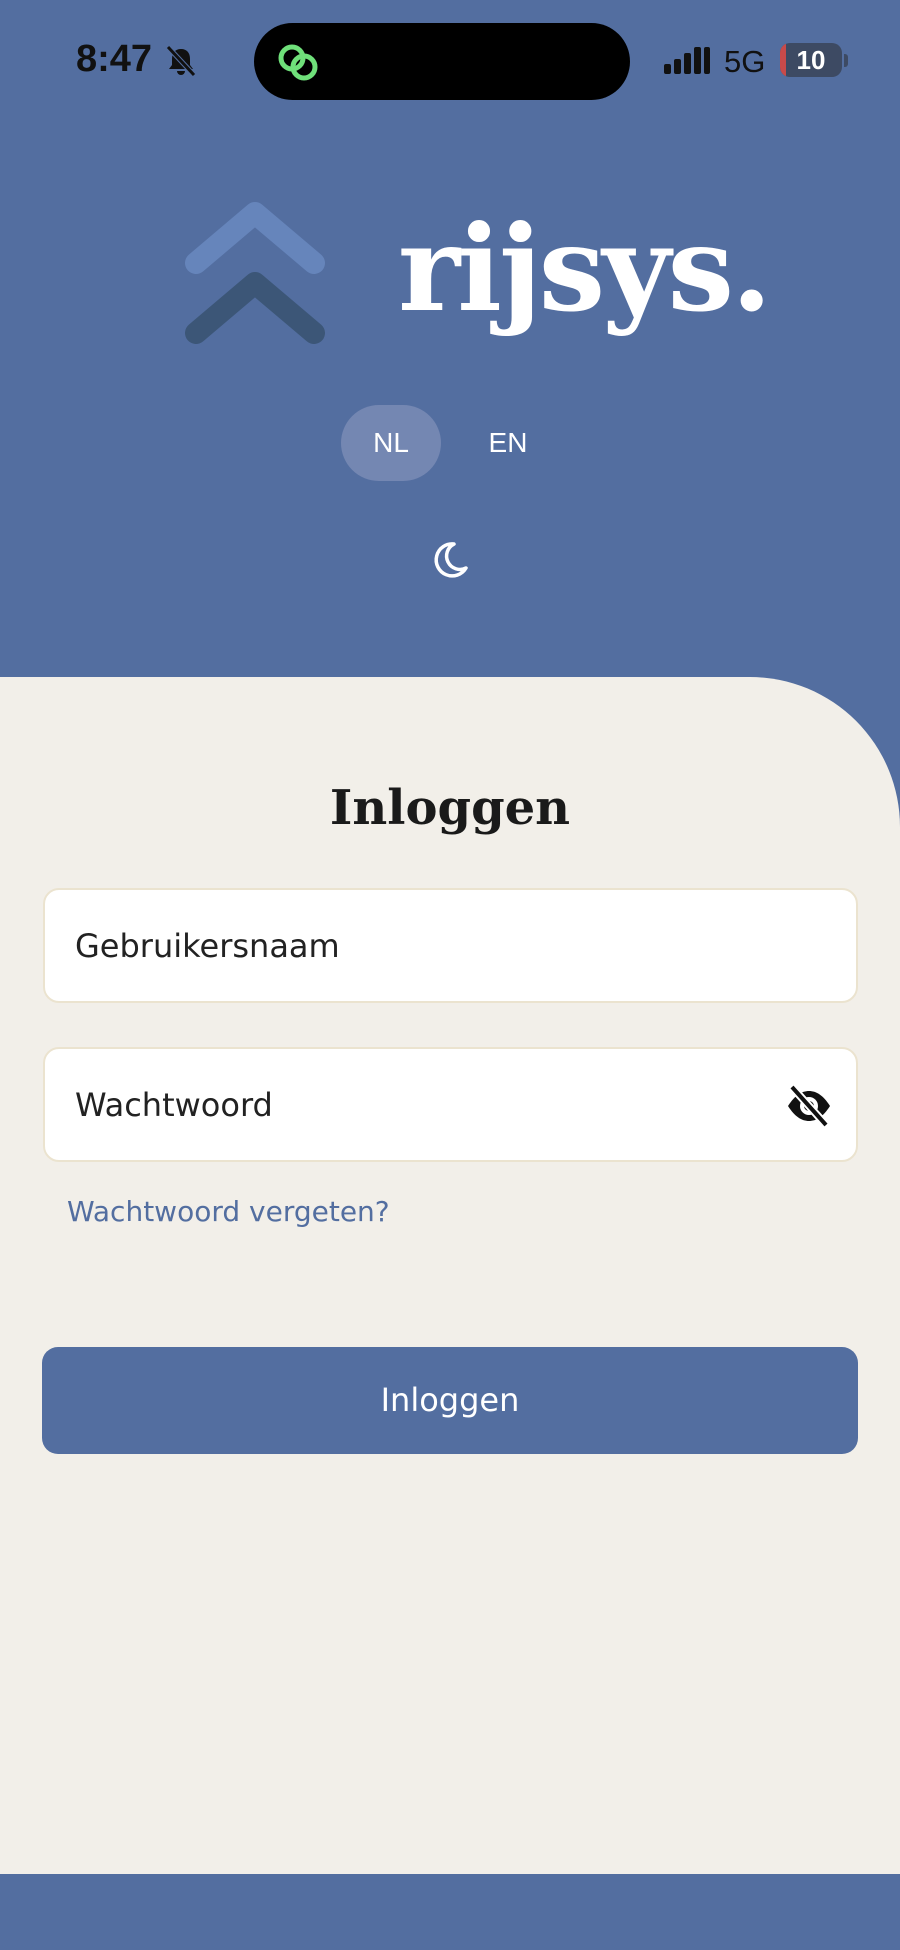 Image resolution: width=900 pixels, height=1950 pixels. Describe the element at coordinates (114, 59) in the screenshot. I see `status-time: 8:47` at that location.